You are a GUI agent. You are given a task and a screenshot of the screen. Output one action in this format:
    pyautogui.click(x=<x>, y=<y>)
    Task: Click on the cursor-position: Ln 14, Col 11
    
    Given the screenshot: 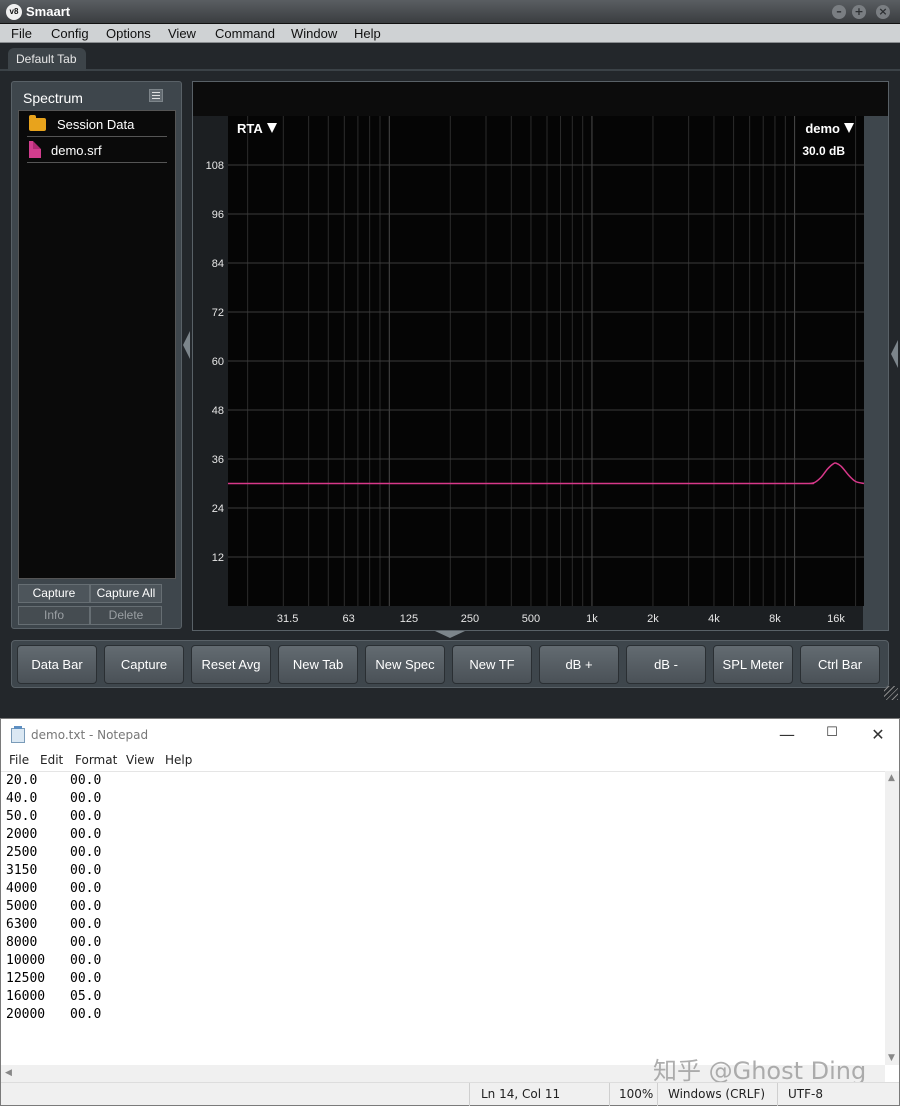 What is the action you would take?
    pyautogui.click(x=521, y=1094)
    